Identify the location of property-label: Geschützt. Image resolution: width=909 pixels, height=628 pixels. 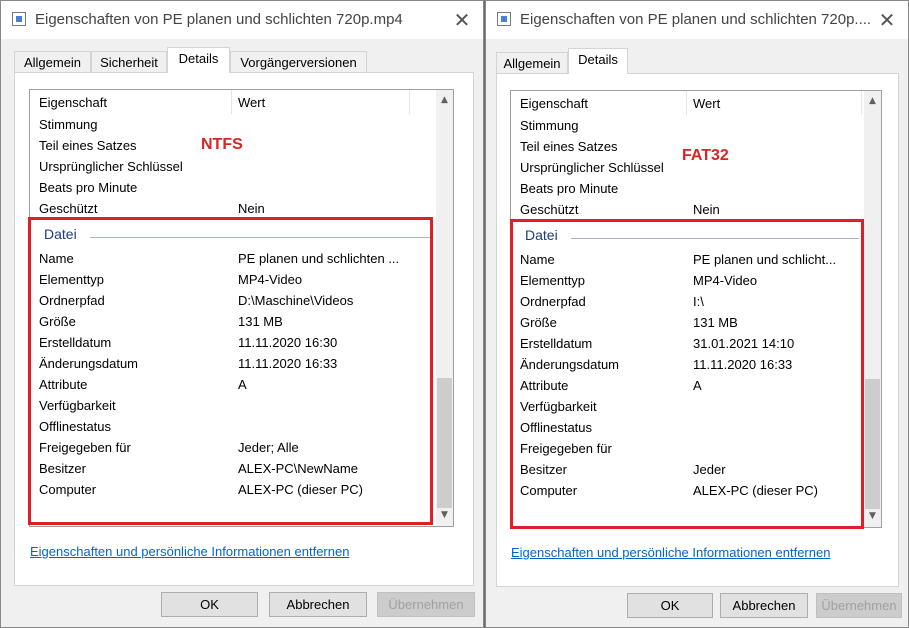
(549, 209).